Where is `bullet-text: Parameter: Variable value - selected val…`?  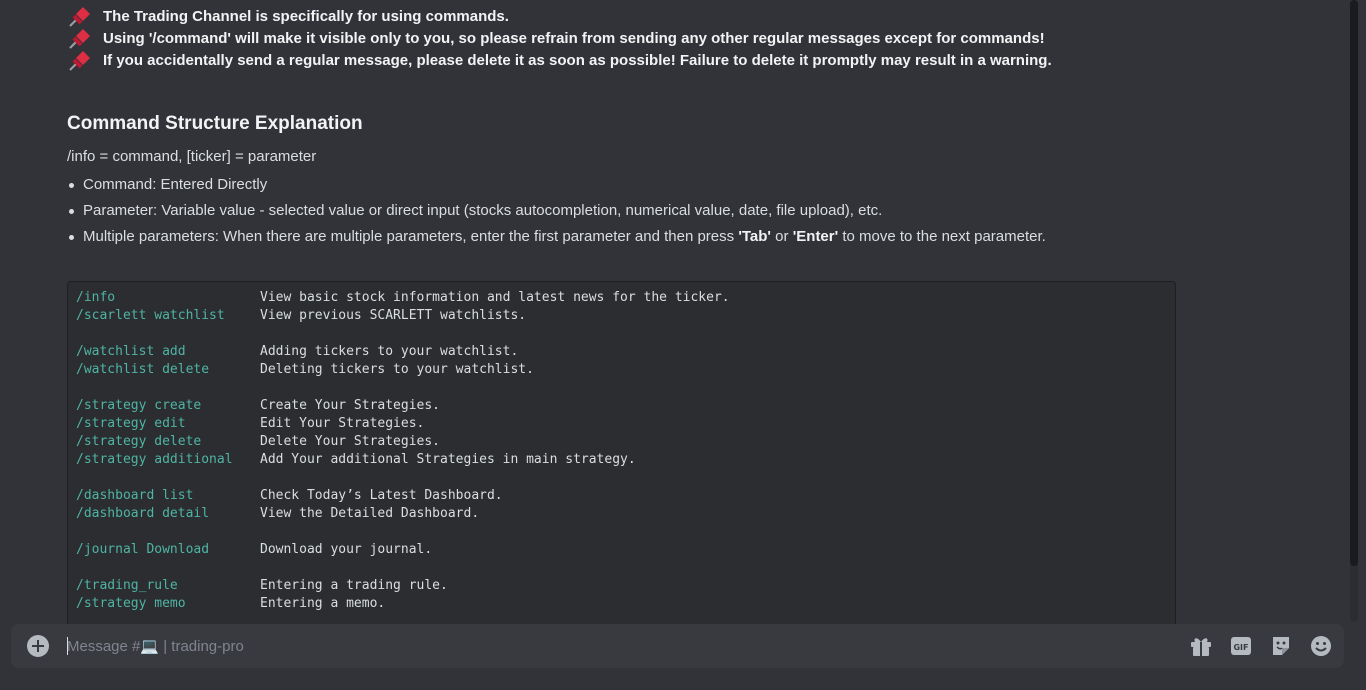
bullet-text: Parameter: Variable value - selected val… is located at coordinates (483, 210).